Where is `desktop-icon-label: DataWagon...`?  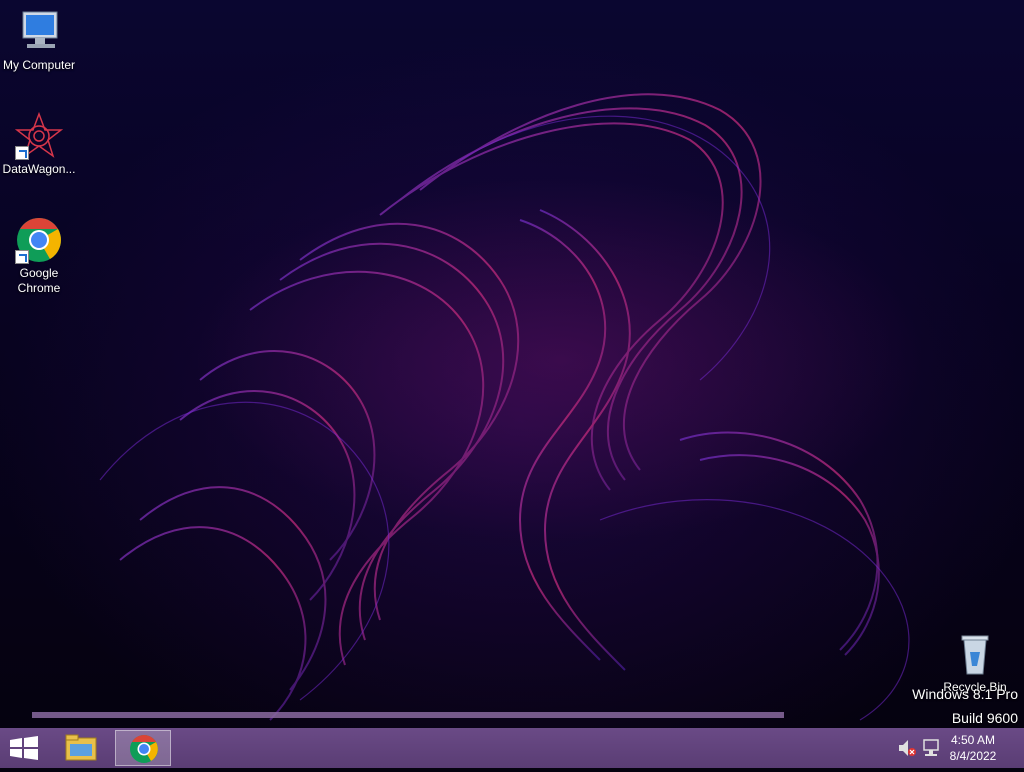 desktop-icon-label: DataWagon... is located at coordinates (39, 169).